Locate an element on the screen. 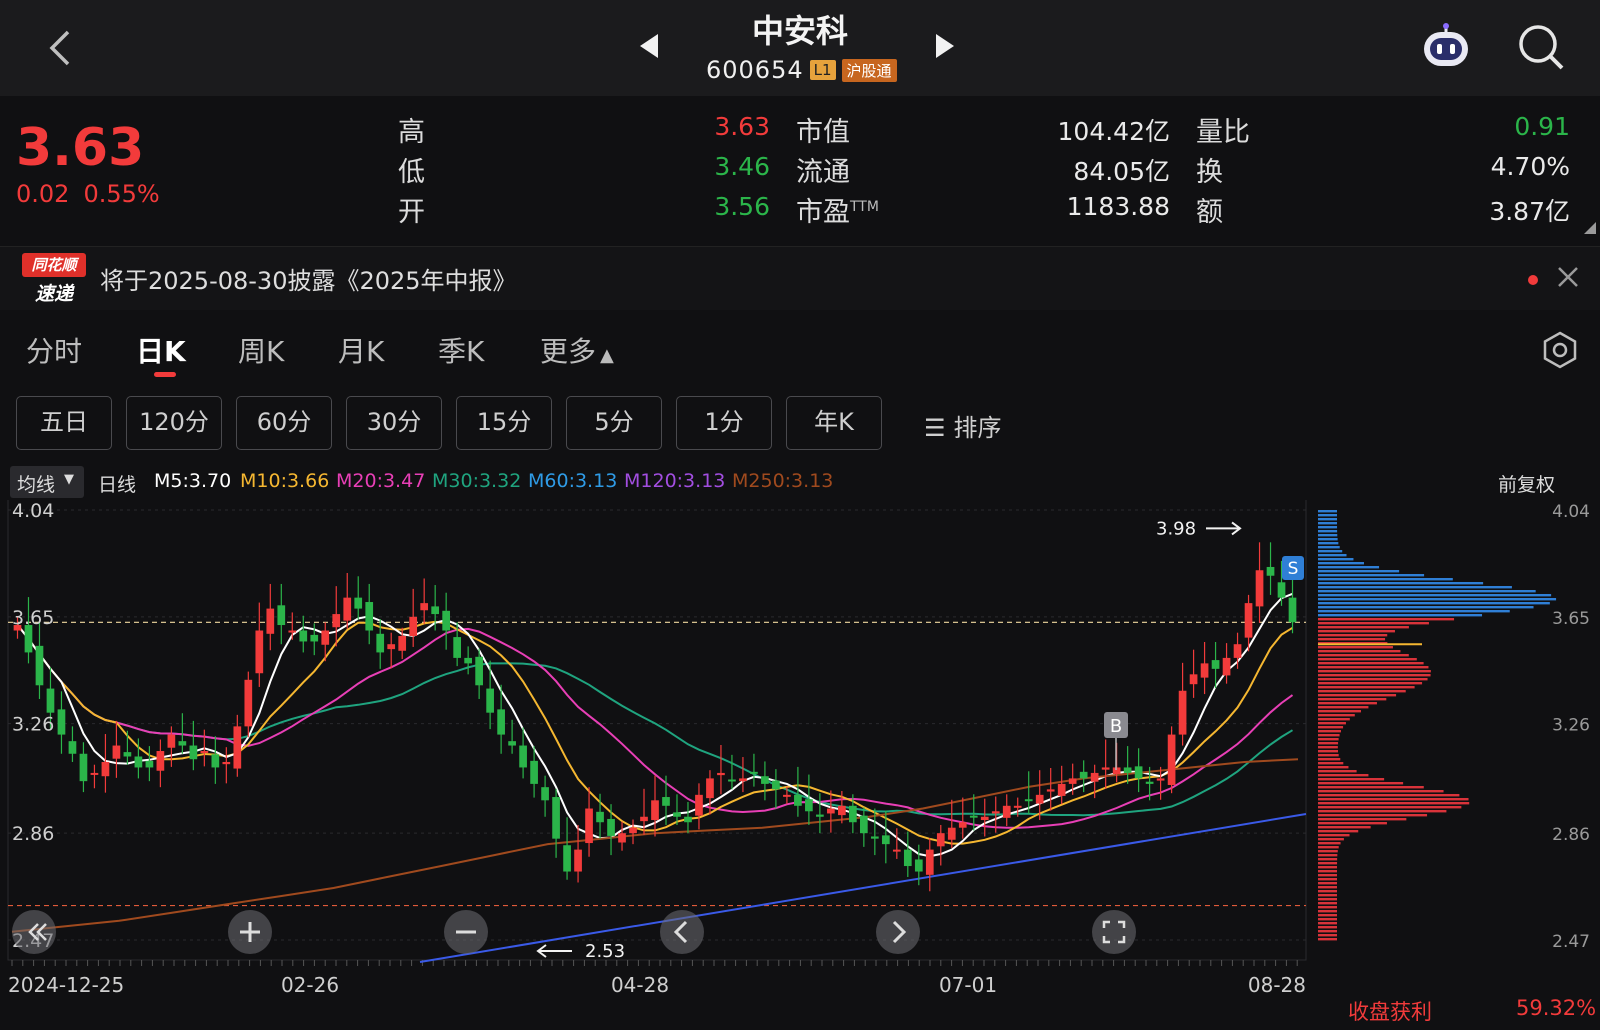 The height and width of the screenshot is (1030, 1600). btn-five-day: 五日 is located at coordinates (64, 423).